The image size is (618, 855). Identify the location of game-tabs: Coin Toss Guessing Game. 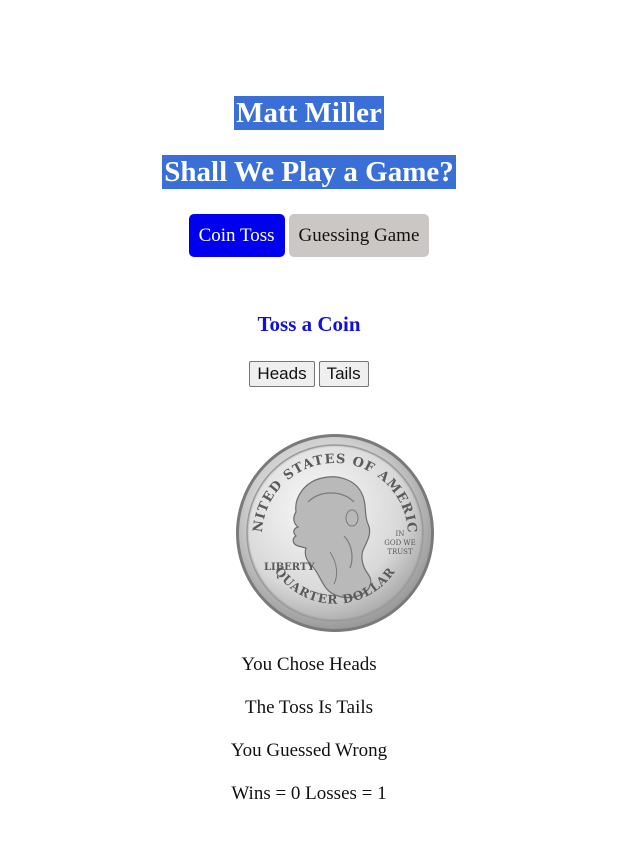
(309, 235).